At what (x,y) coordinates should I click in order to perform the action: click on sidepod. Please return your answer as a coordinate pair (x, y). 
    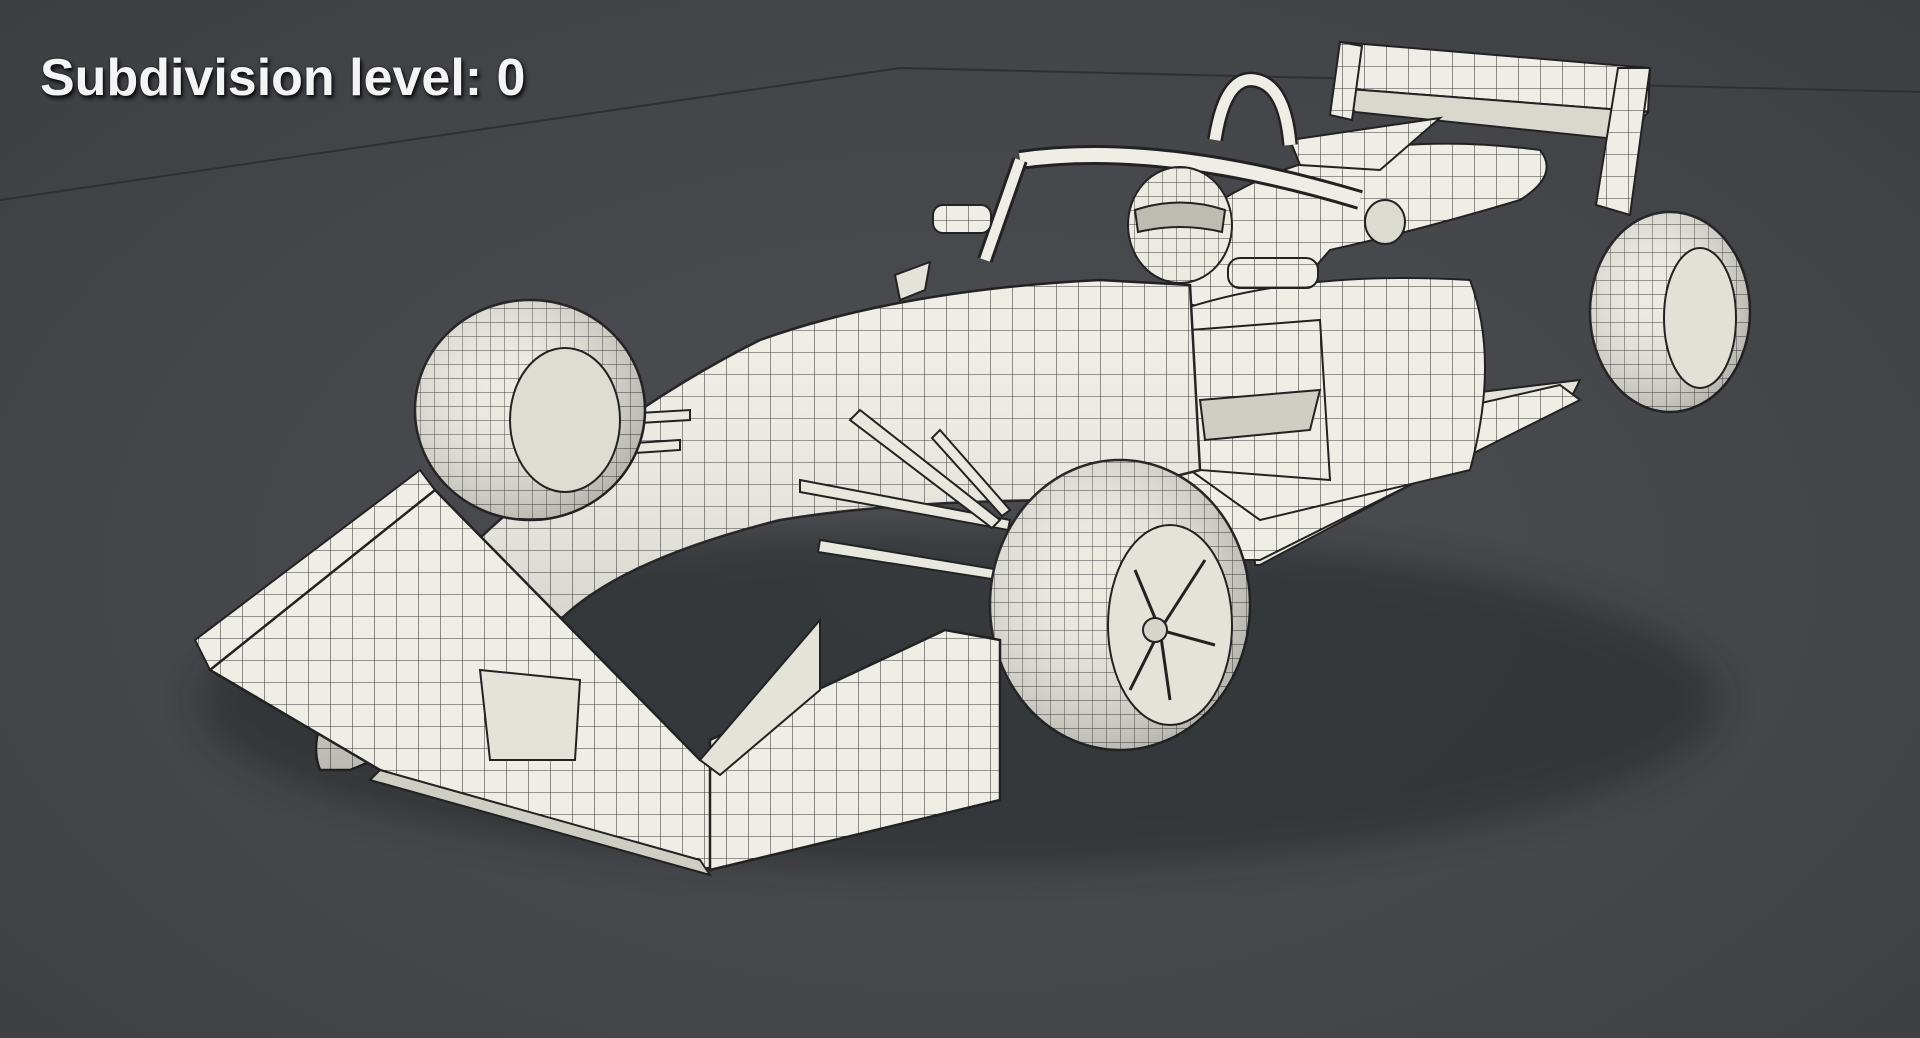
    Looking at the image, I should click on (1332, 399).